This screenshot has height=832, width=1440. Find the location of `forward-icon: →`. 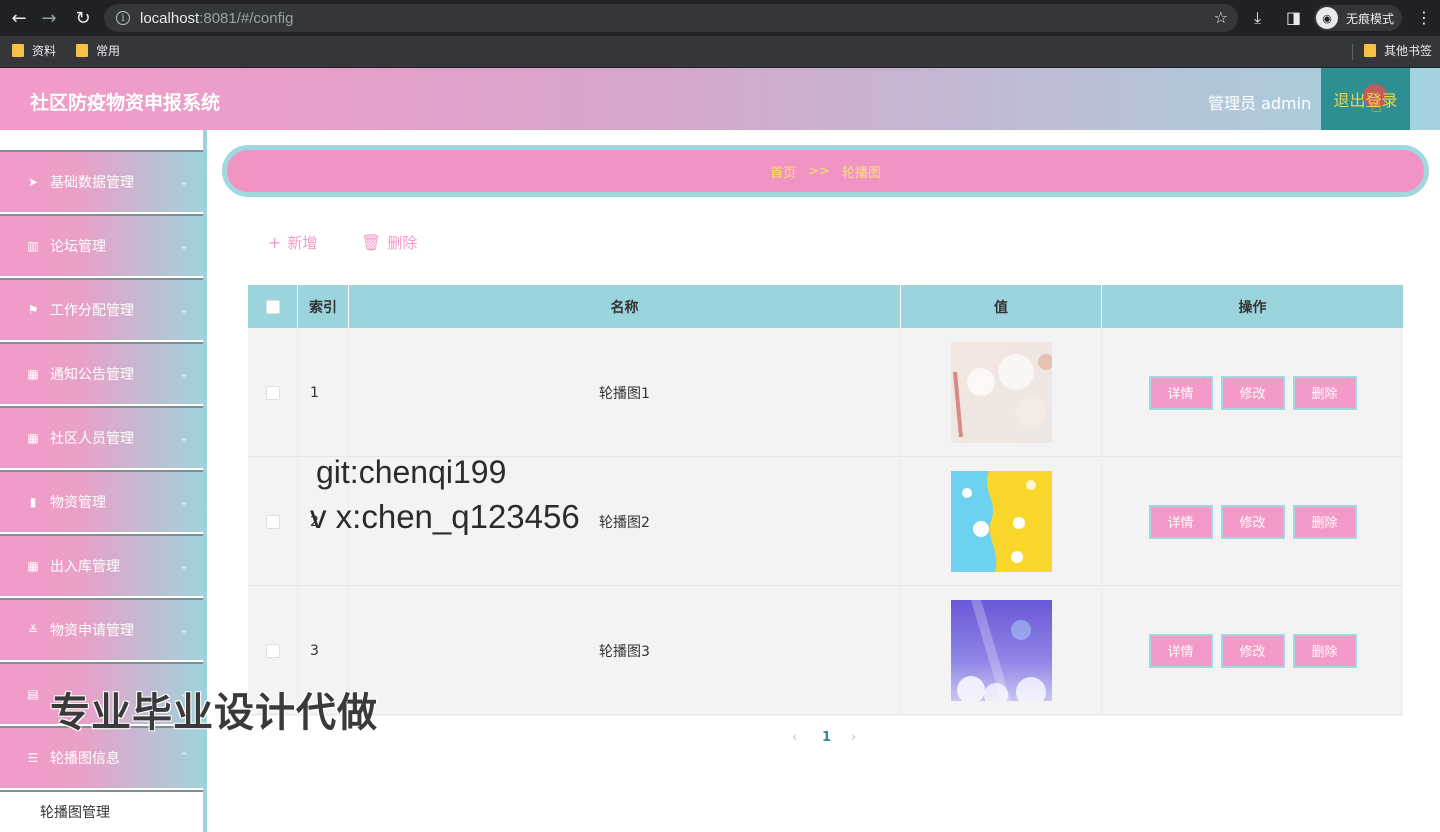

forward-icon: → is located at coordinates (49, 18).